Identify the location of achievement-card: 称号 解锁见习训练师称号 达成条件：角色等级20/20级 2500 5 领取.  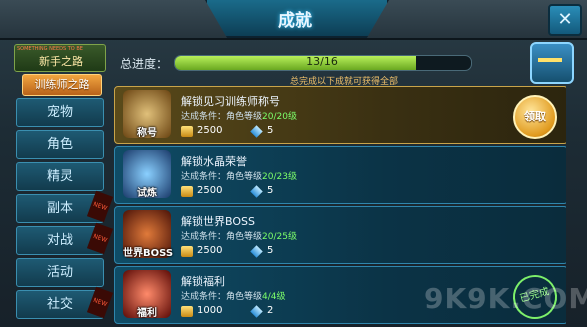
(340, 115).